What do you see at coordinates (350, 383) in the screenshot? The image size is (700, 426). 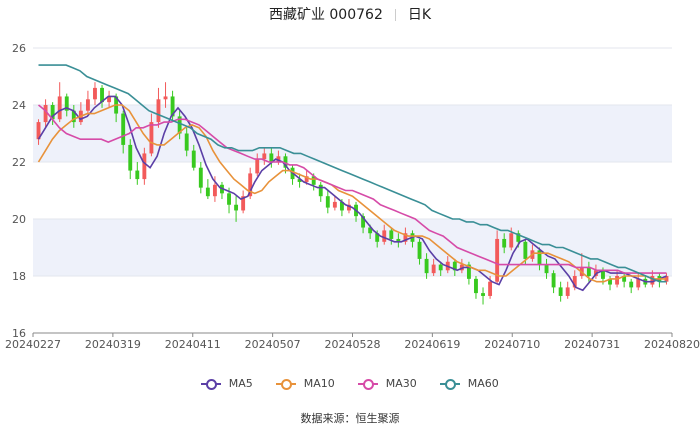 I see `legend: MA5 MA10 MA30 MA60` at bounding box center [350, 383].